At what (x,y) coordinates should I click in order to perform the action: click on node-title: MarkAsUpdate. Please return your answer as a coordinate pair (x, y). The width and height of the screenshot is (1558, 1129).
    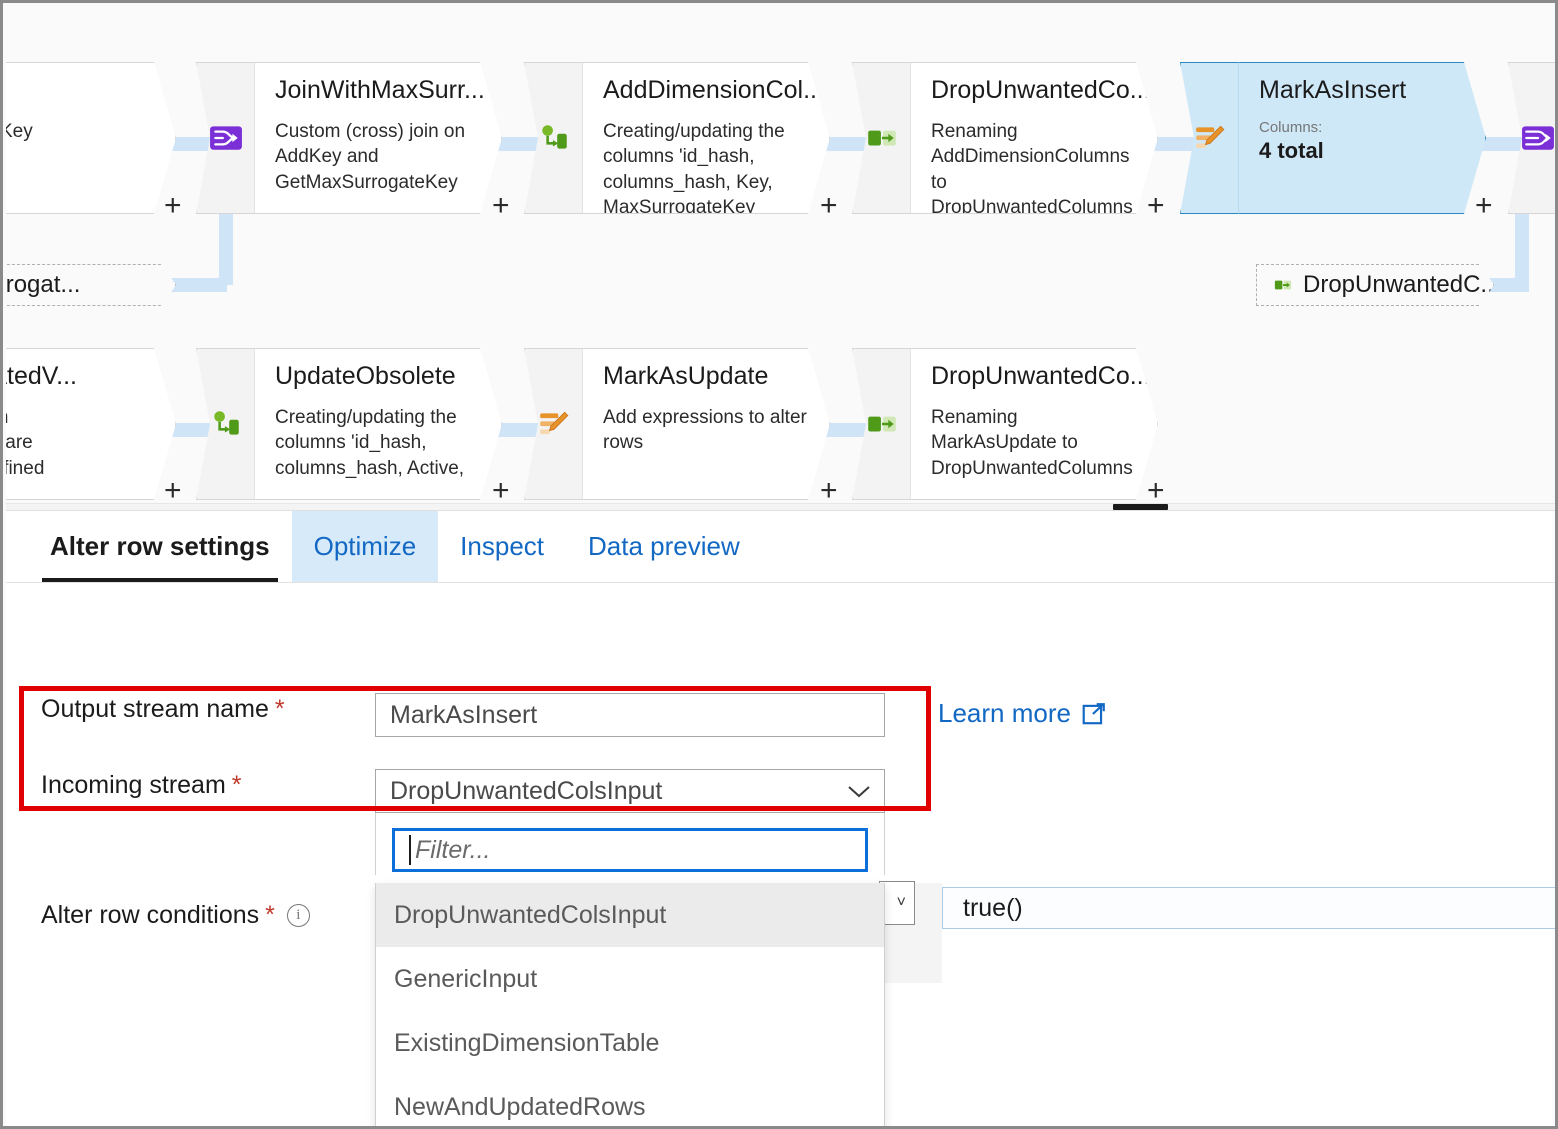
    Looking at the image, I should click on (686, 376).